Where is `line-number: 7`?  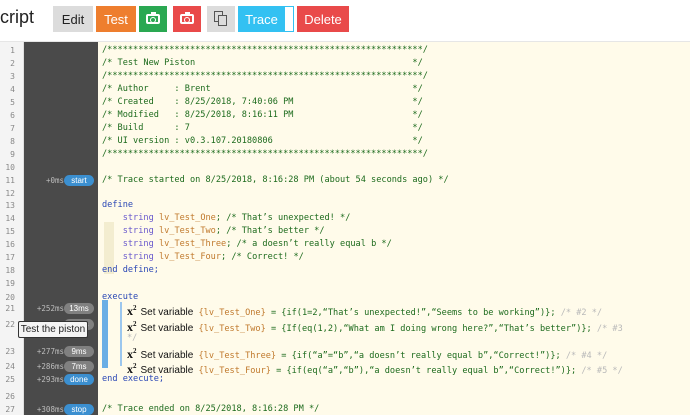
line-number: 7 is located at coordinates (12, 128).